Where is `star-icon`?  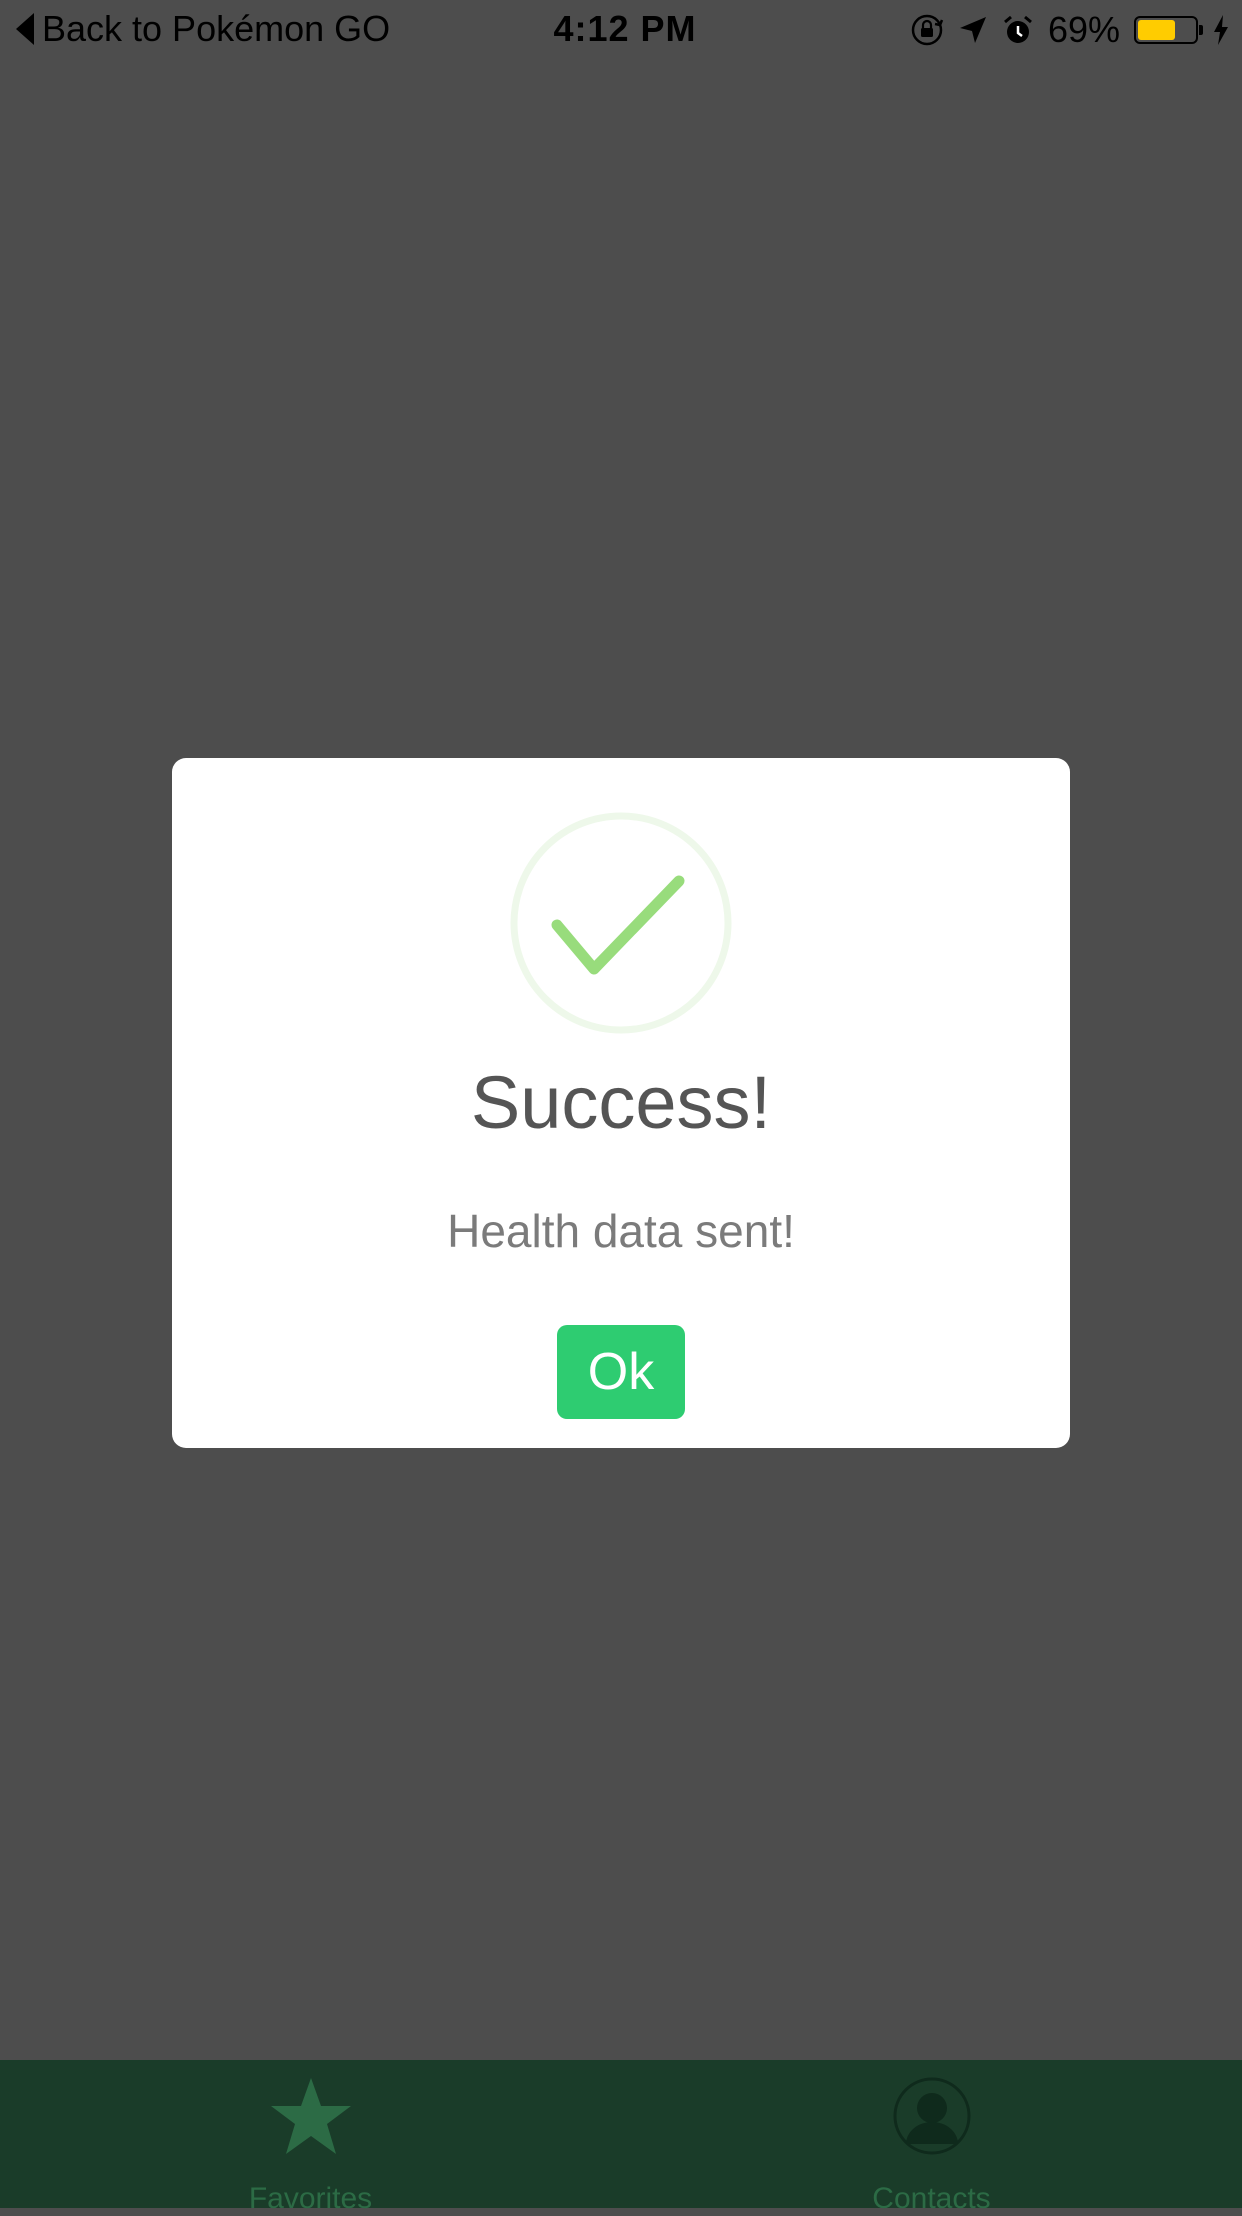 star-icon is located at coordinates (311, 2118).